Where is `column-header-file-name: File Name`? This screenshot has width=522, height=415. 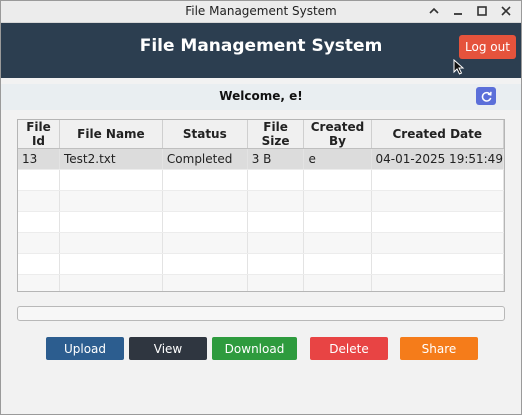
column-header-file-name: File Name is located at coordinates (111, 134).